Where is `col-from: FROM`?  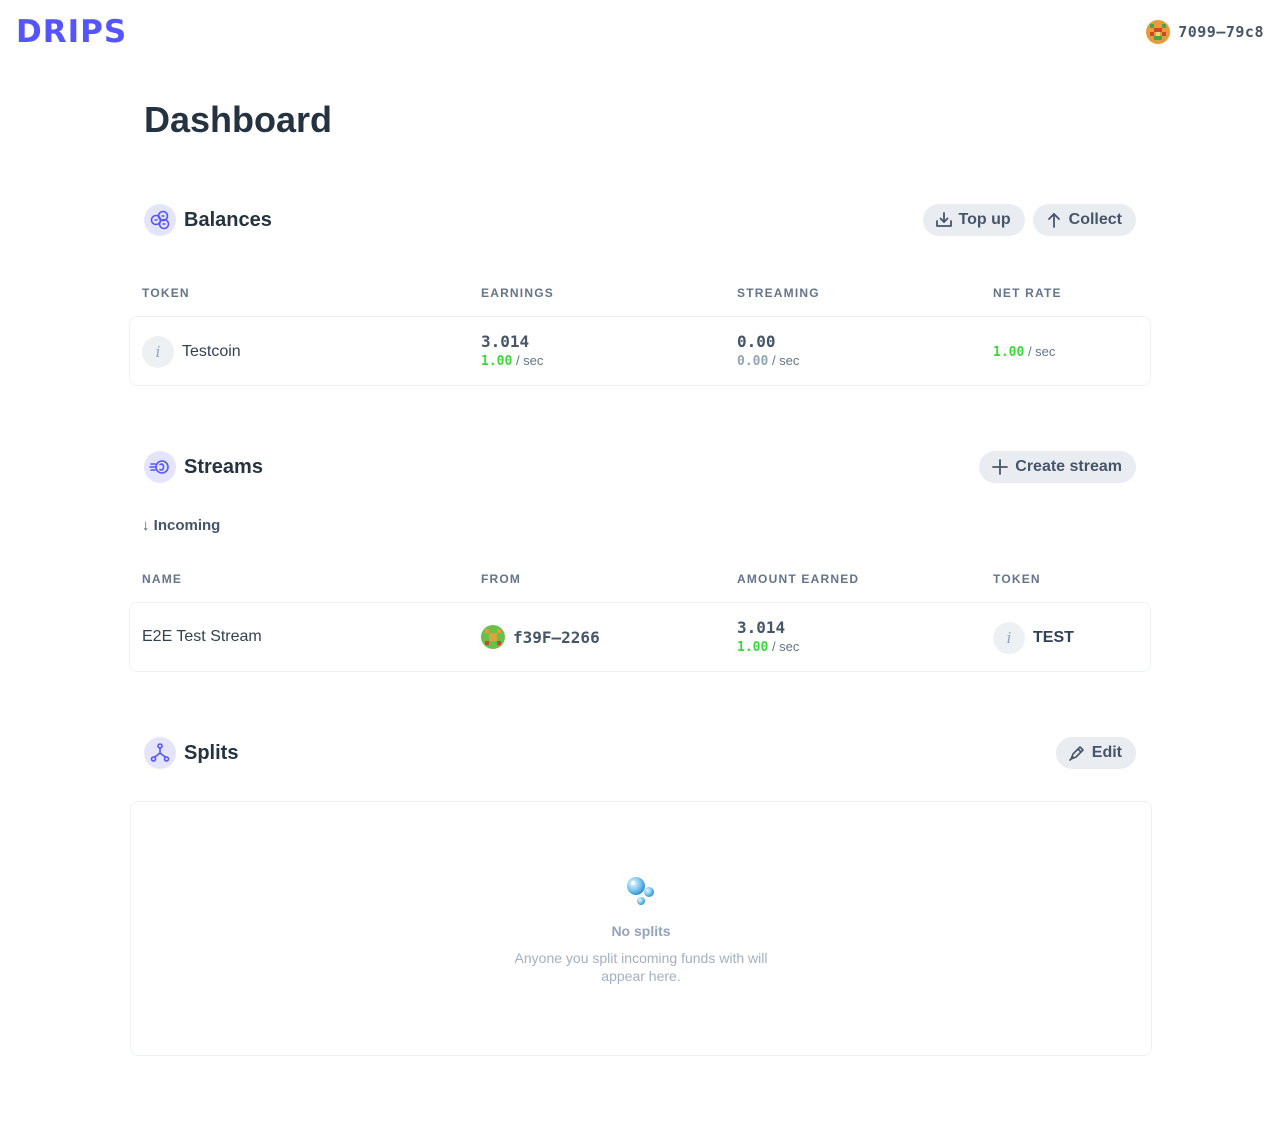 col-from: FROM is located at coordinates (501, 579).